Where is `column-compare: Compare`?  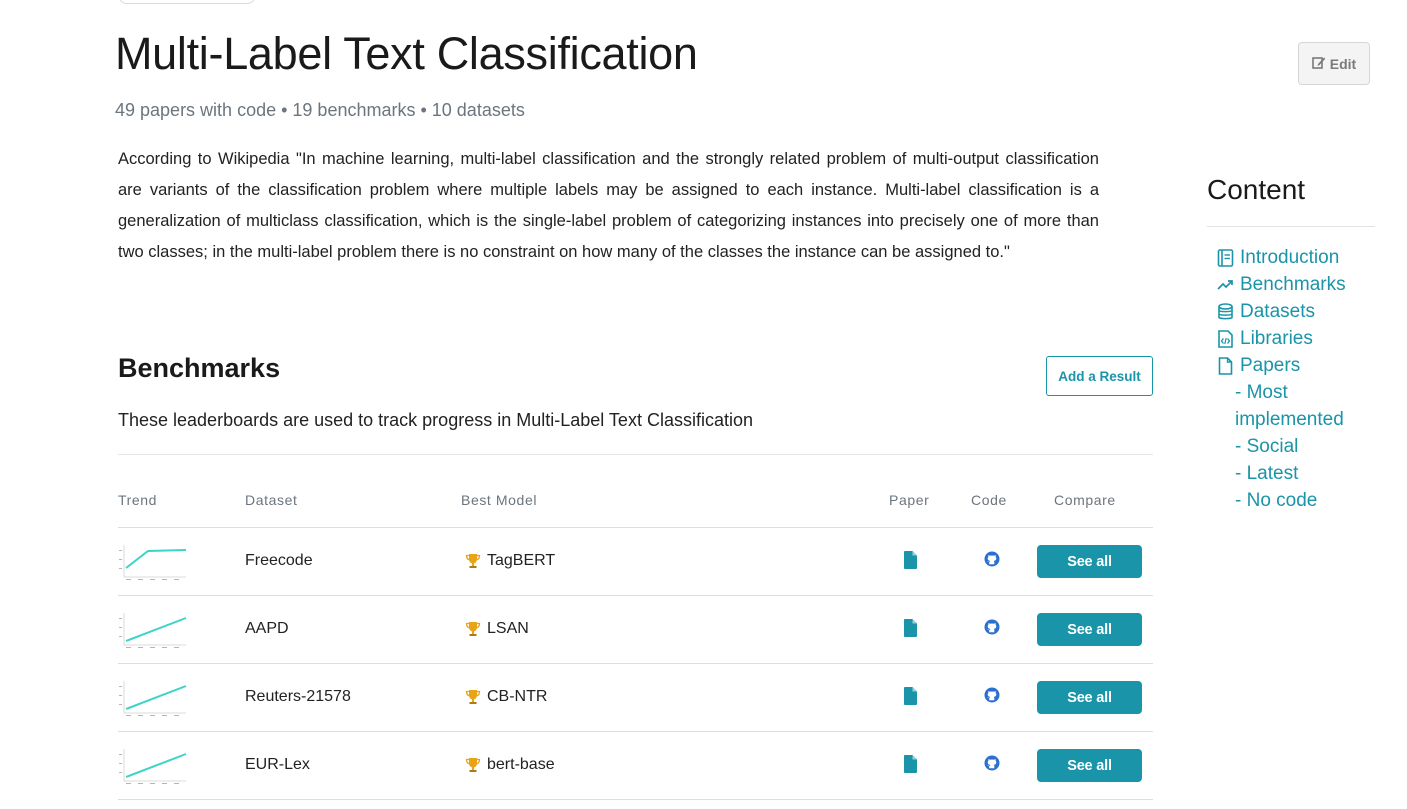 column-compare: Compare is located at coordinates (1085, 500).